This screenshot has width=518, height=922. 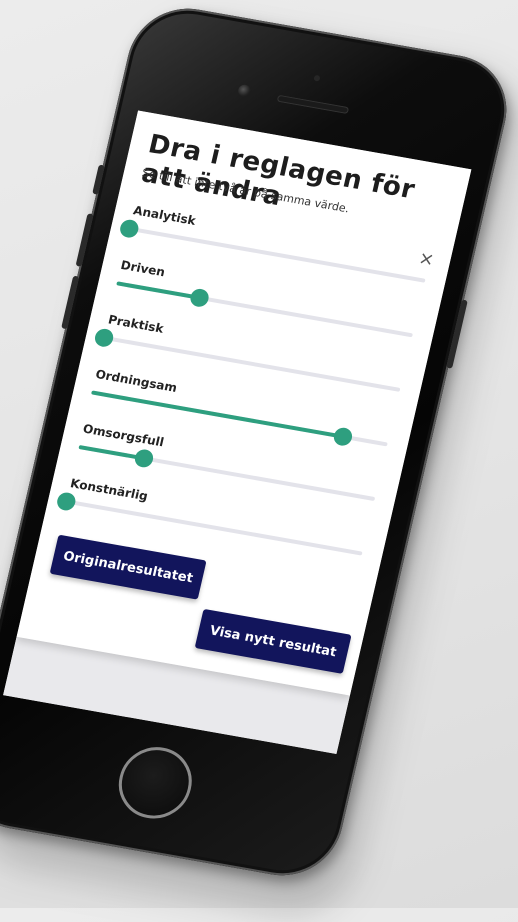 What do you see at coordinates (155, 783) in the screenshot?
I see `home-button` at bounding box center [155, 783].